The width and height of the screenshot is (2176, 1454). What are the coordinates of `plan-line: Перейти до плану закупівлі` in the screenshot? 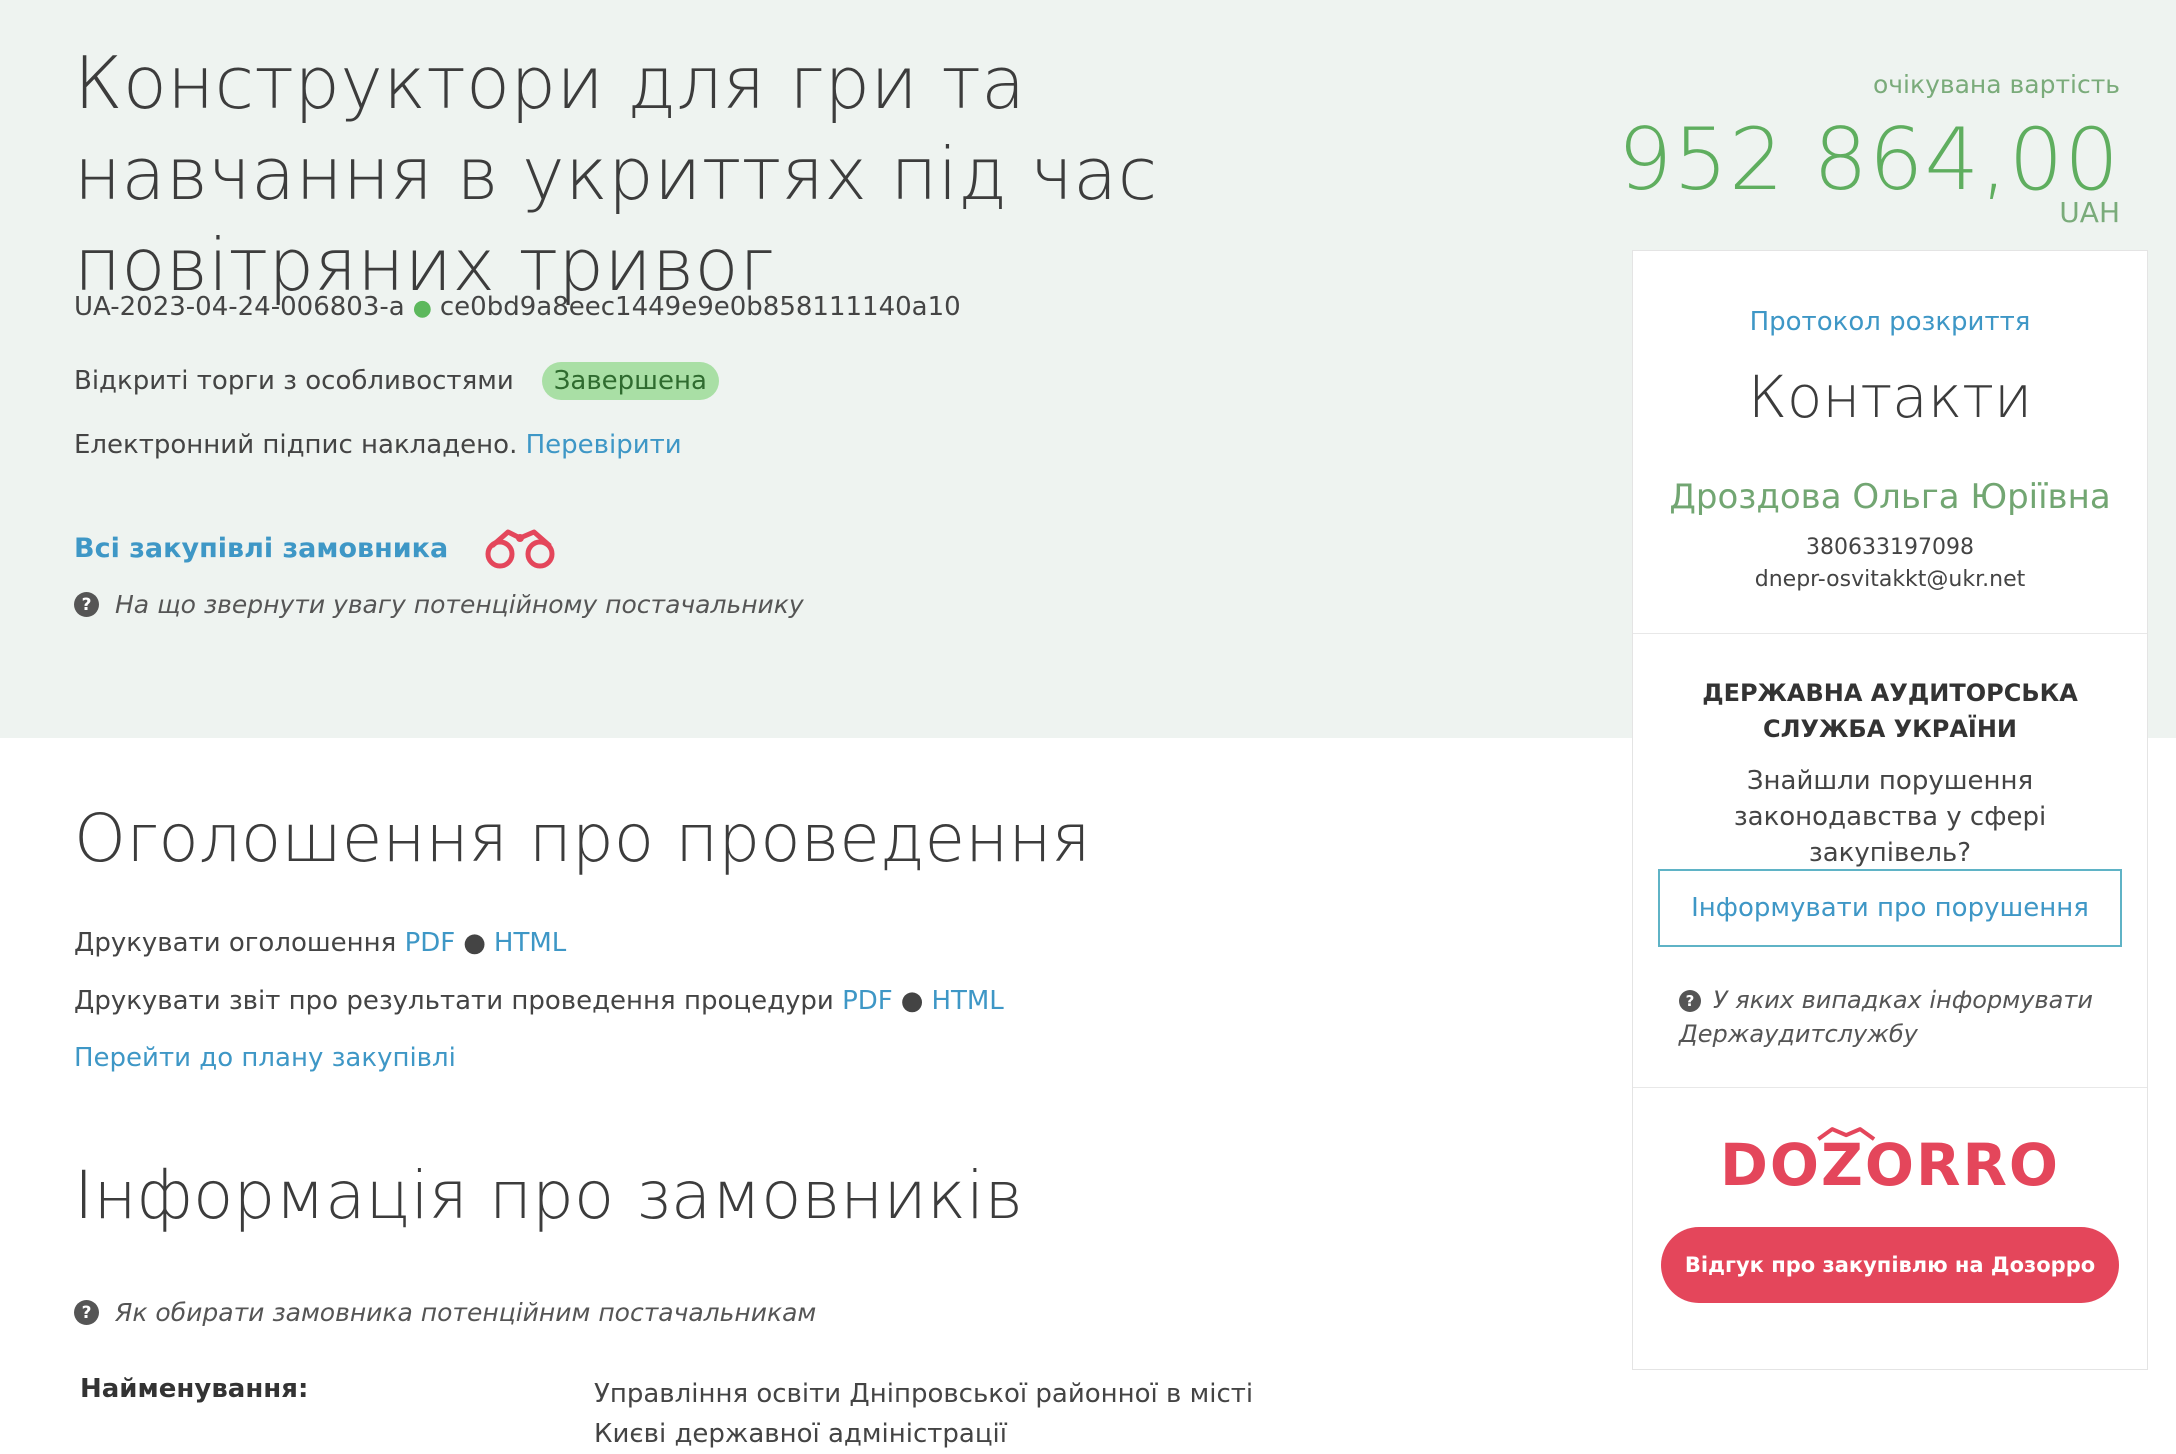 It's located at (265, 1058).